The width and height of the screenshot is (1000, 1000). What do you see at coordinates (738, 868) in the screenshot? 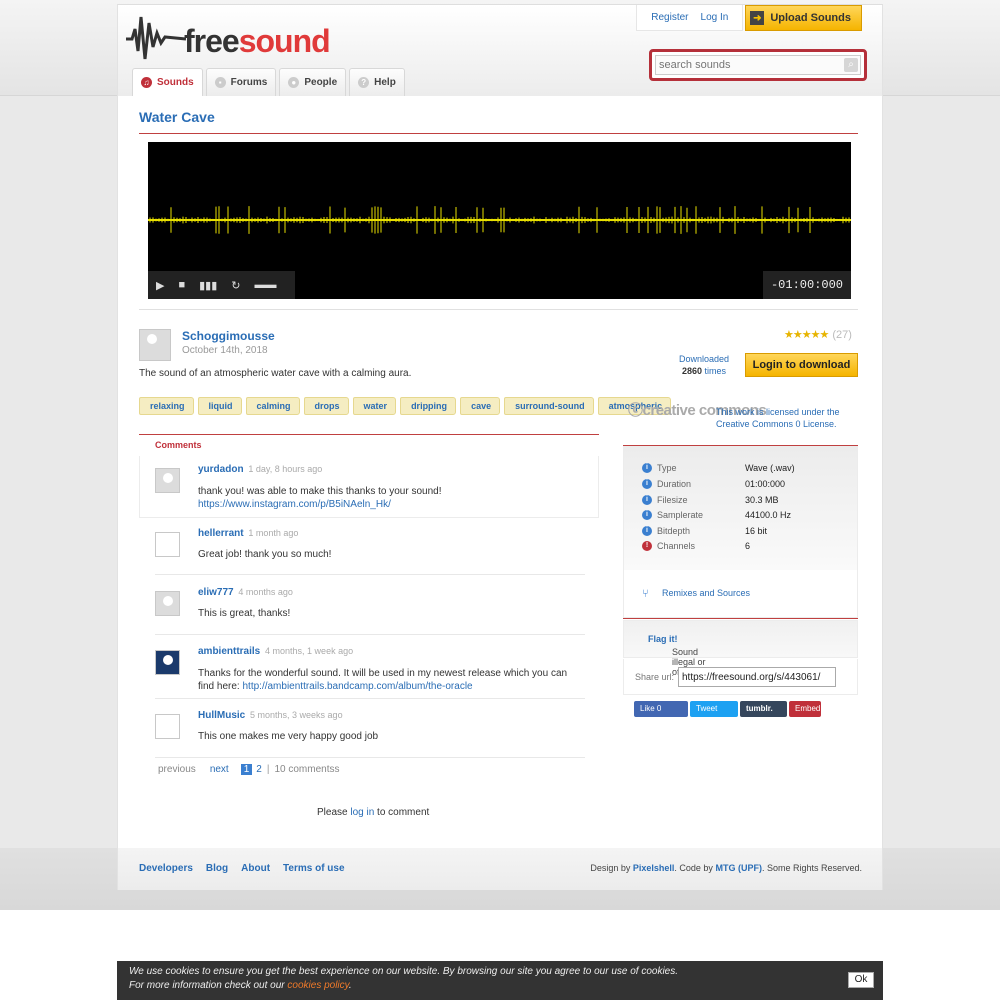
I see `mtg-link: MTG (UPF)` at bounding box center [738, 868].